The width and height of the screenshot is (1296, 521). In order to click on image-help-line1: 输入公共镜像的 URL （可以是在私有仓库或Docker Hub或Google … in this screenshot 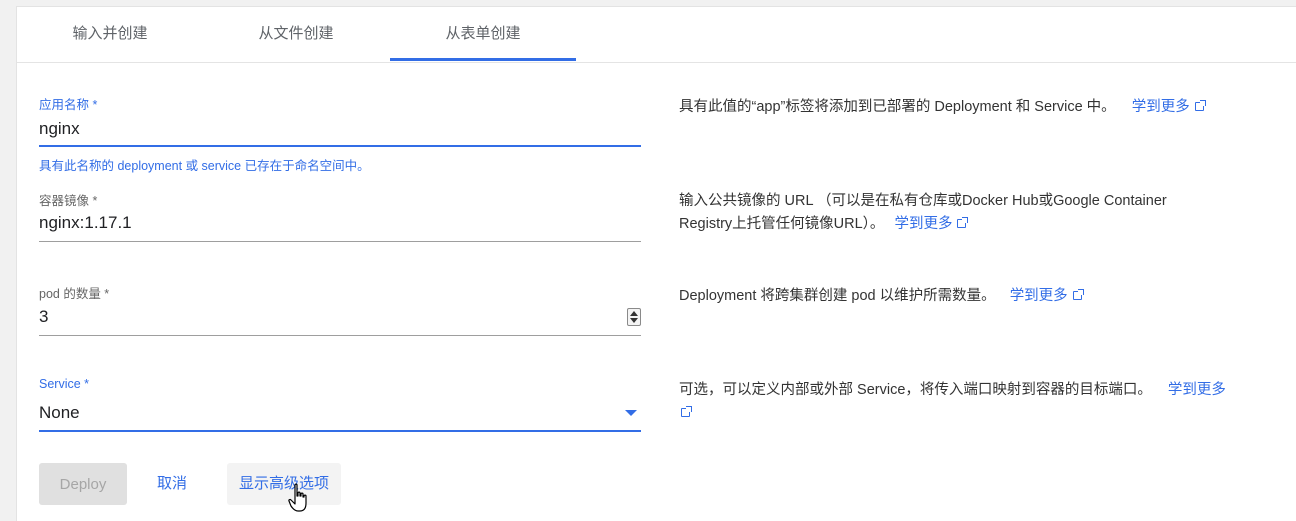, I will do `click(923, 201)`.